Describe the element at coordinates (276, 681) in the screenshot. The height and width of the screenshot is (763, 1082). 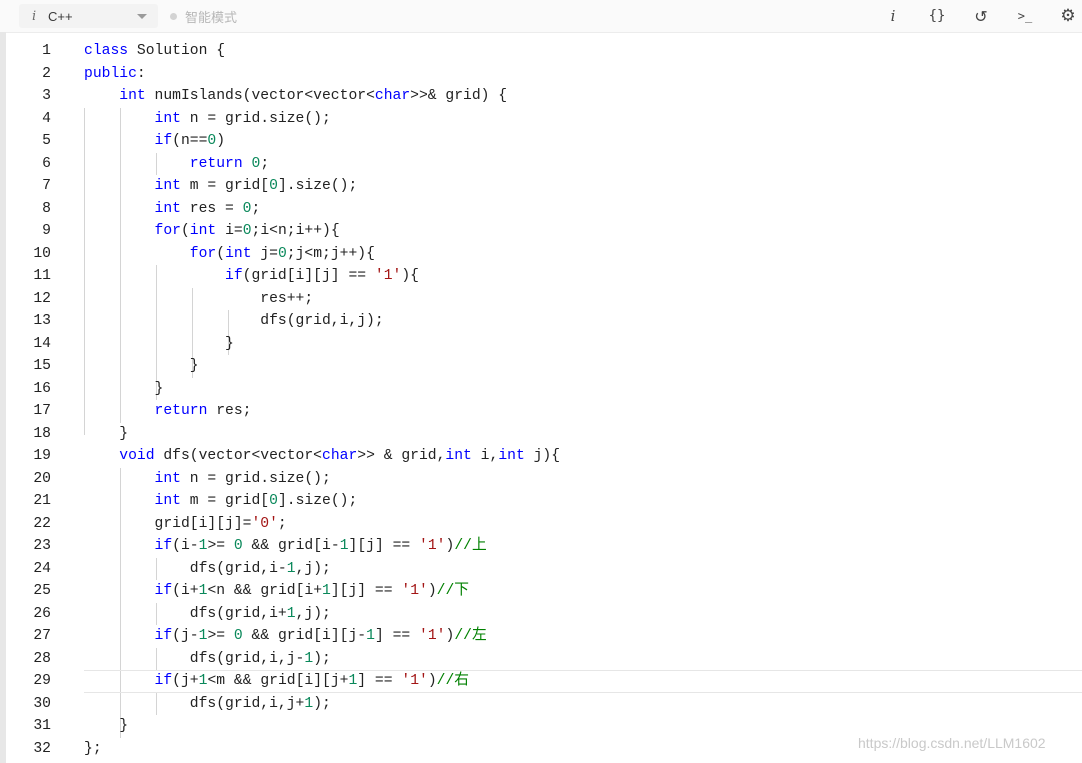
I see `code-text: if(j+1<m && grid[i][j+1] == '1')//右` at that location.